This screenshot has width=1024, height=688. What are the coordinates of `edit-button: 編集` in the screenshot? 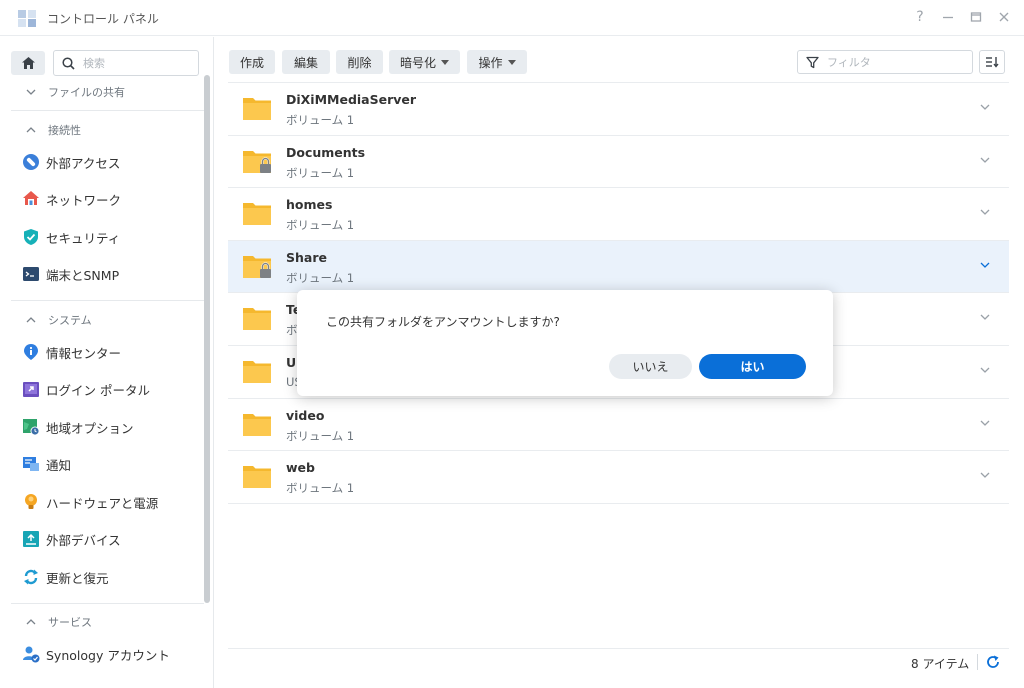 It's located at (306, 62).